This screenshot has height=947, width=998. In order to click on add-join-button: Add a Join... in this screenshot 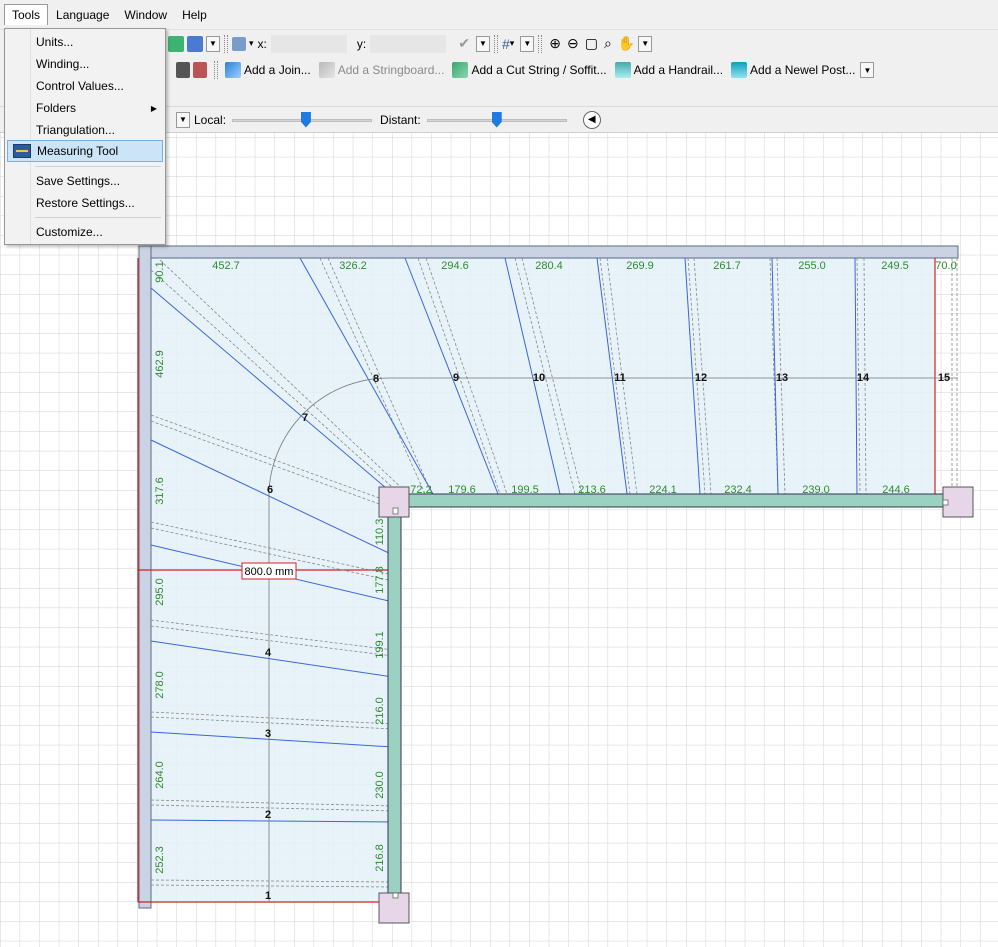, I will do `click(268, 70)`.